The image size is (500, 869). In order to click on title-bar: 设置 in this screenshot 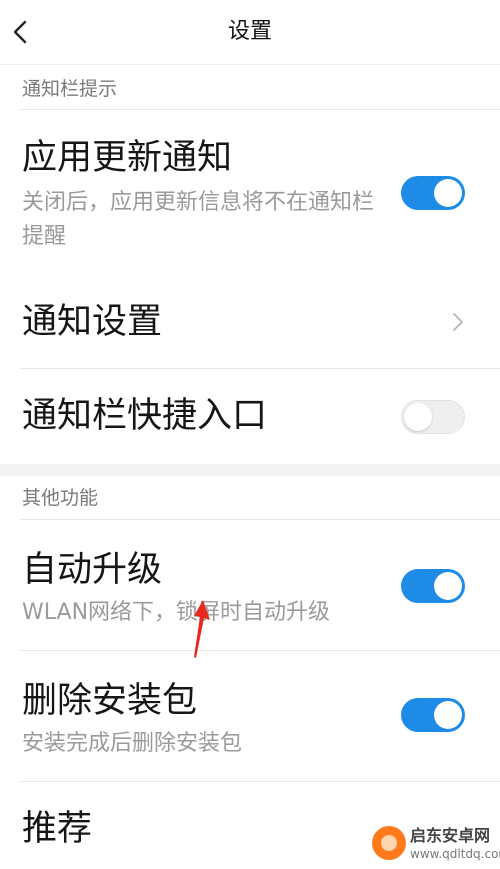, I will do `click(250, 32)`.